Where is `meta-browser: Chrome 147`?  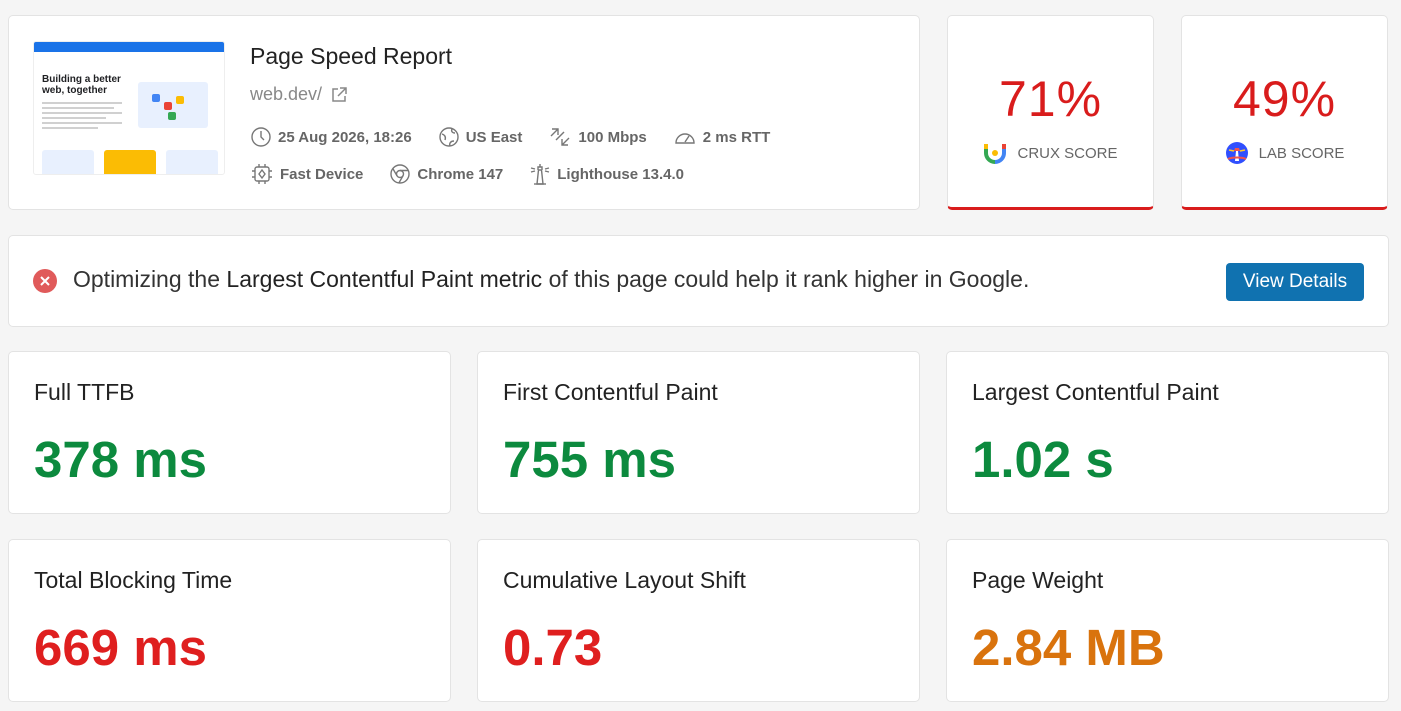
meta-browser: Chrome 147 is located at coordinates (446, 174).